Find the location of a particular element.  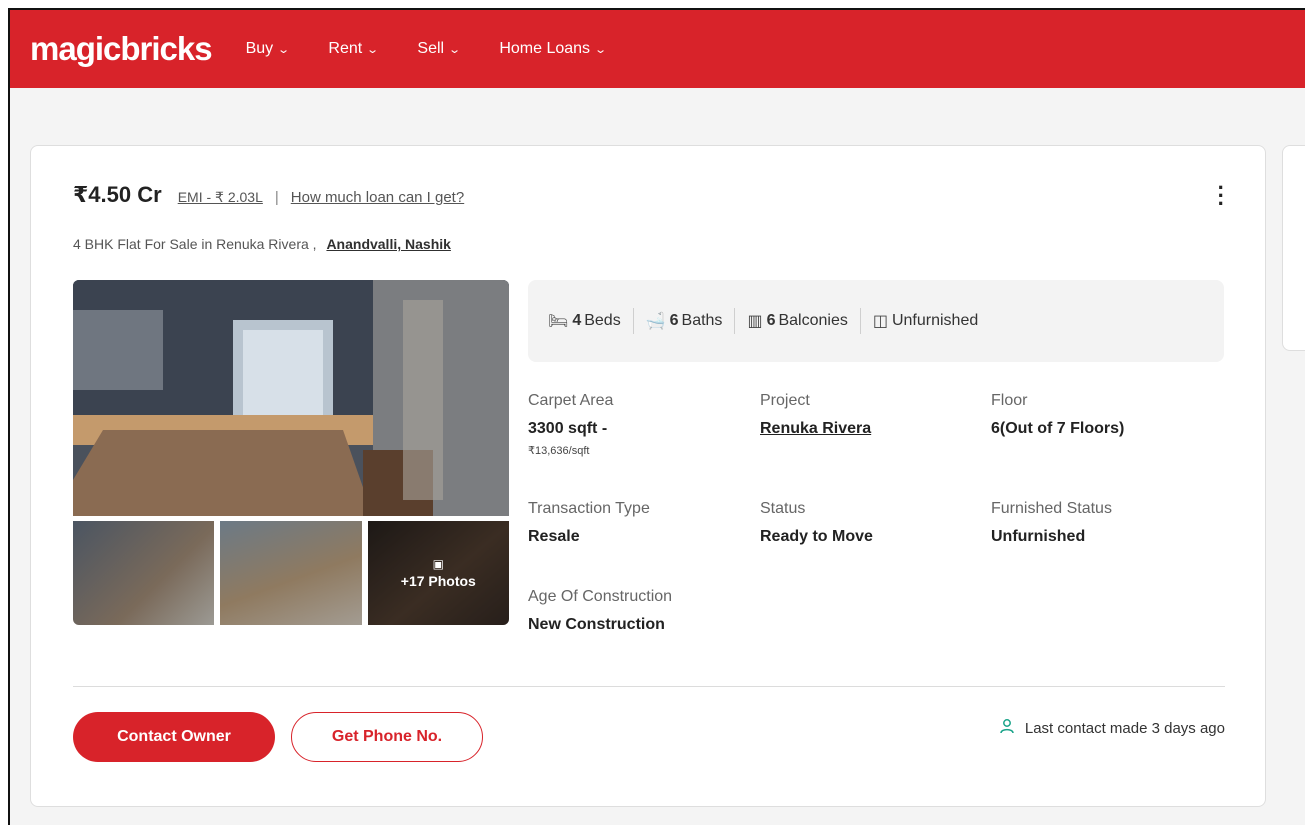

image-icon: ▣ is located at coordinates (438, 564).